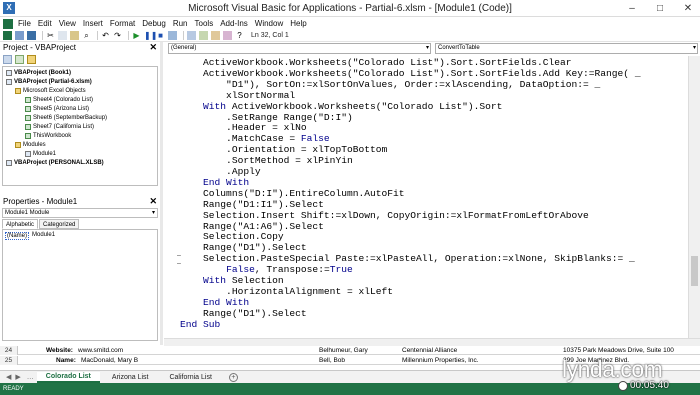 This screenshot has height=395, width=700. Describe the element at coordinates (227, 35) in the screenshot. I see `toolbox-icon` at that location.